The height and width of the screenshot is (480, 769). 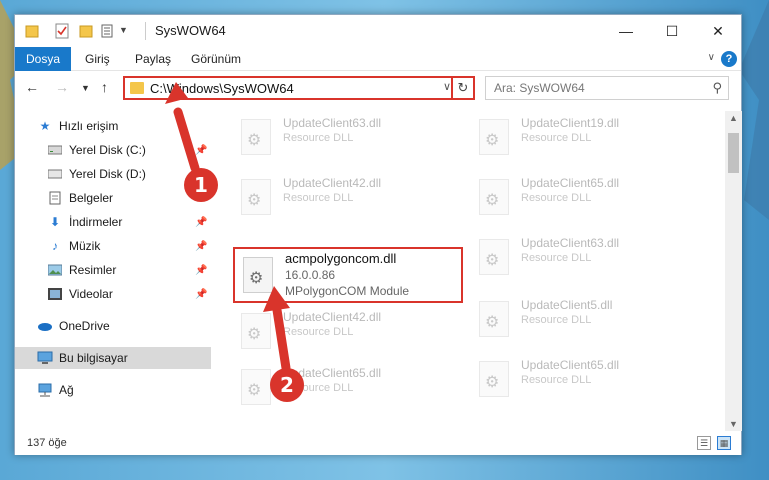 What do you see at coordinates (62, 87) in the screenshot?
I see `forward-arrow-icon: →` at bounding box center [62, 87].